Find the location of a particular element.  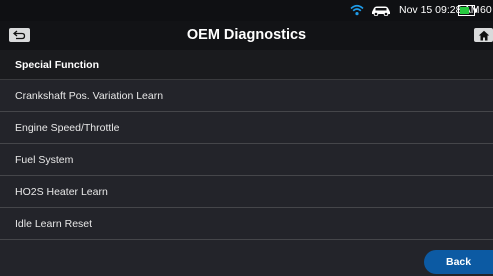

section-header-label: Special Function is located at coordinates (57, 65).